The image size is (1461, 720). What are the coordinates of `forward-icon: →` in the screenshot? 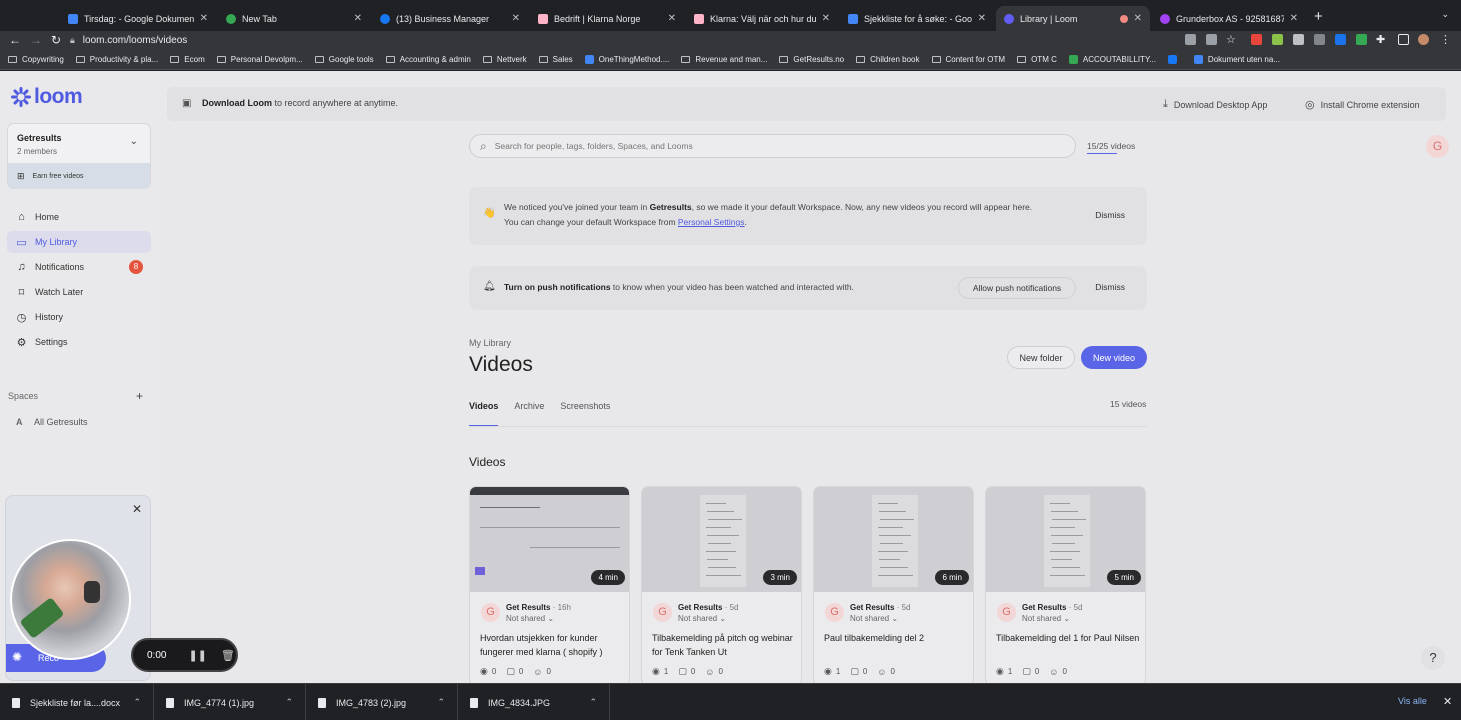 It's located at (36, 40).